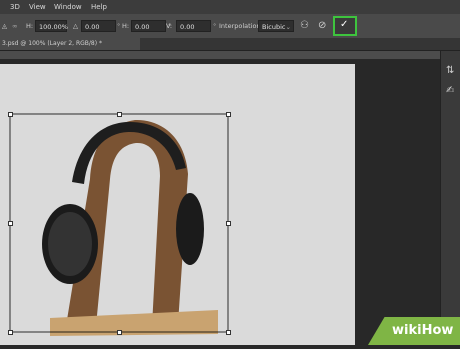  Describe the element at coordinates (119, 114) in the screenshot. I see `handle-top-center` at that location.